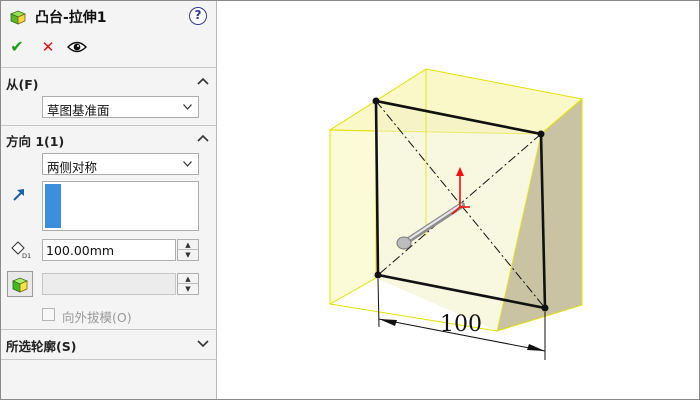  Describe the element at coordinates (120, 164) in the screenshot. I see `end-condition-select: 两侧对称` at that location.